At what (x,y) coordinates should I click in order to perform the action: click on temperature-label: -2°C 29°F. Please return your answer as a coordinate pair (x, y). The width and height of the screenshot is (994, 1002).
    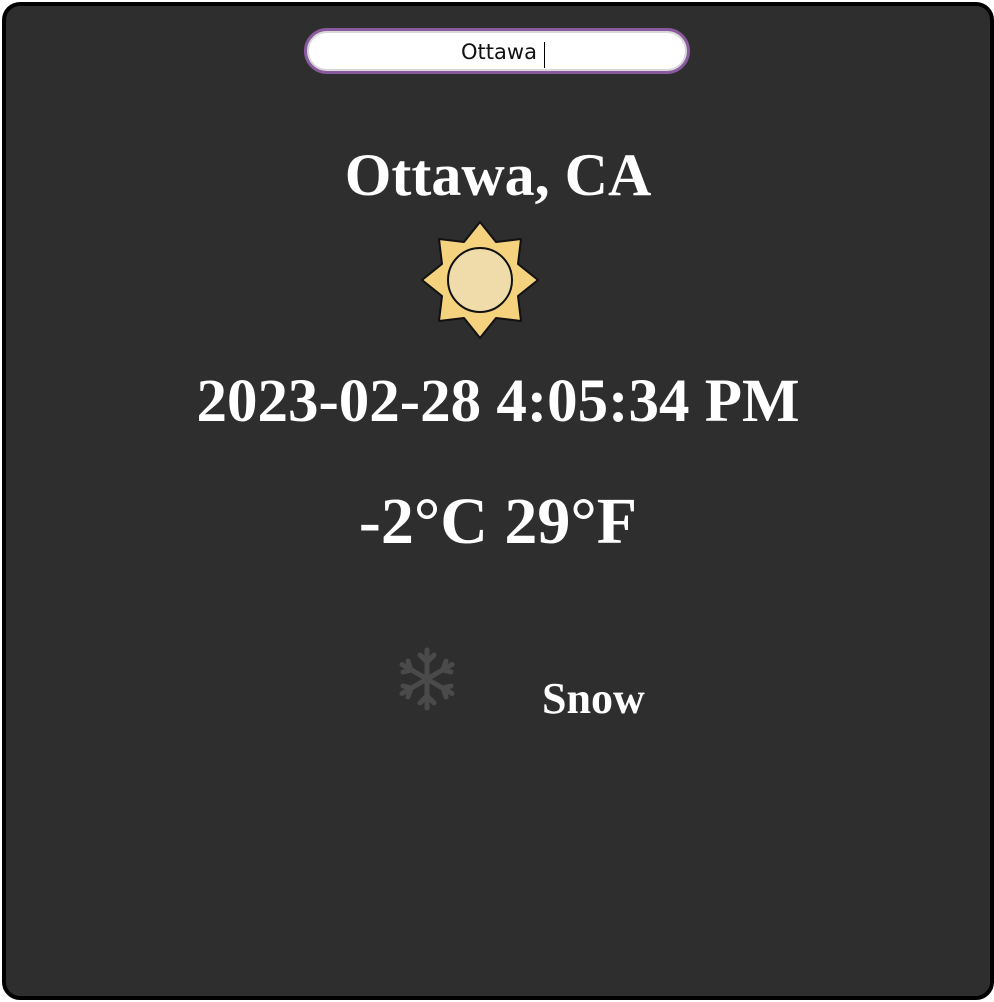
    Looking at the image, I should click on (498, 521).